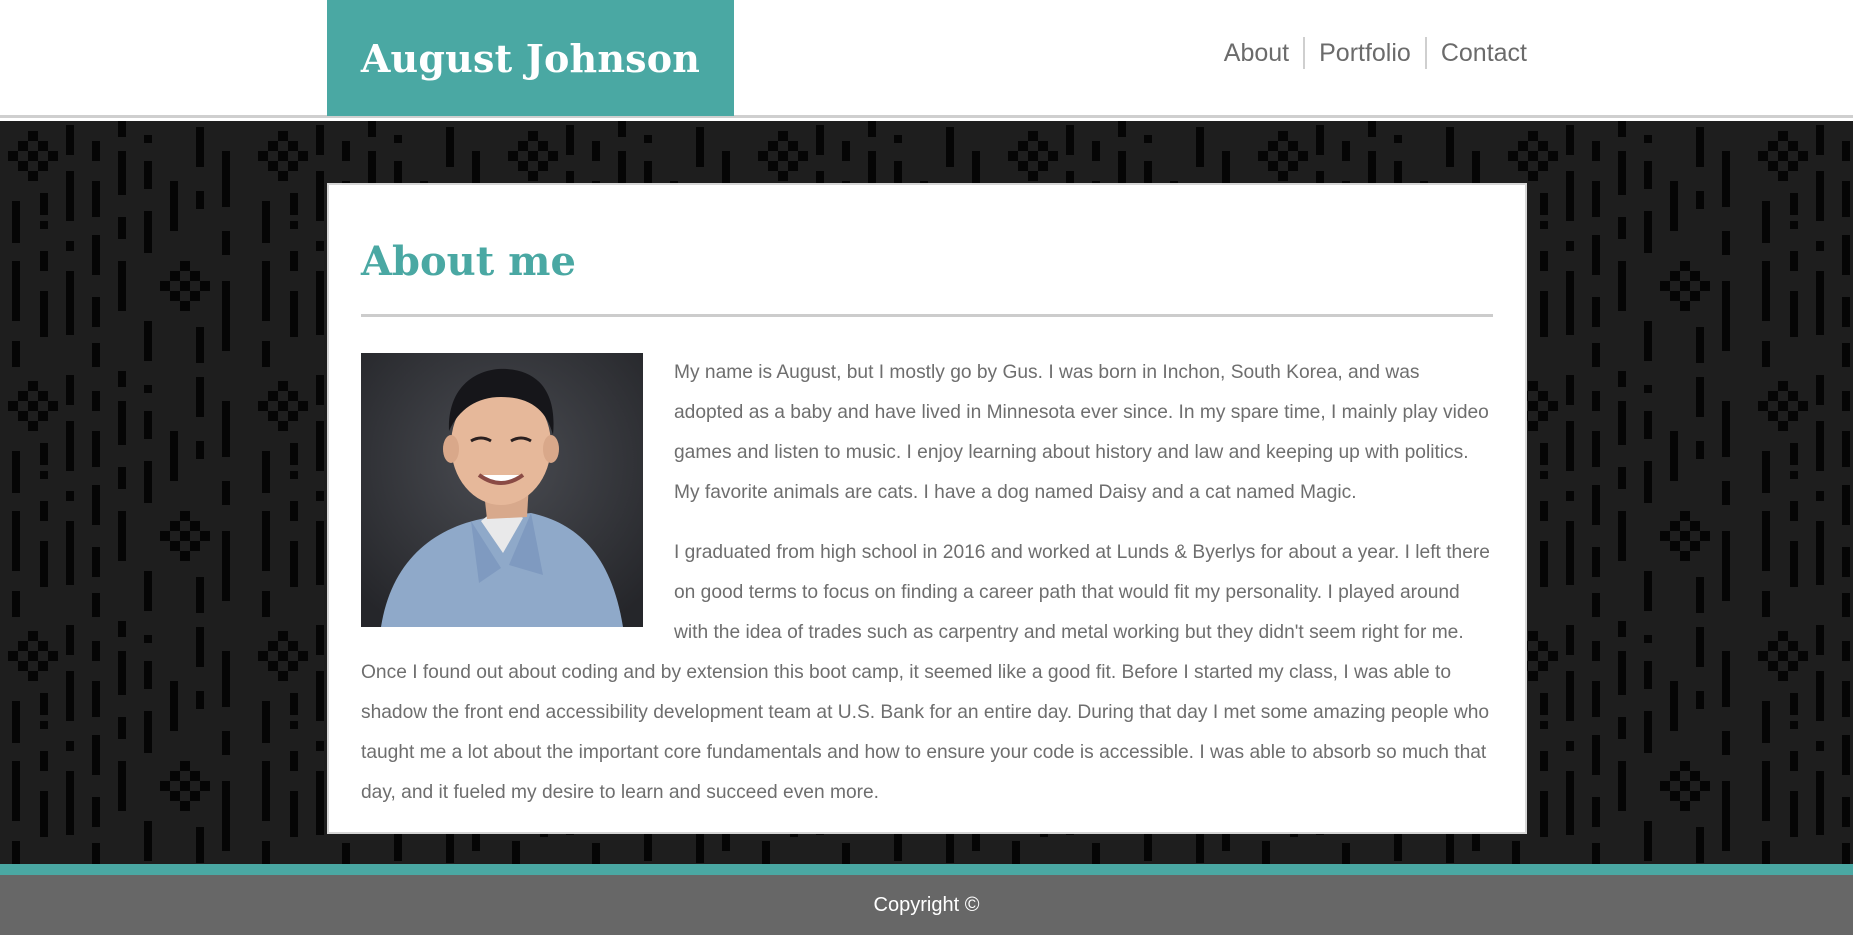  I want to click on site-footer: Copyright ©, so click(926, 899).